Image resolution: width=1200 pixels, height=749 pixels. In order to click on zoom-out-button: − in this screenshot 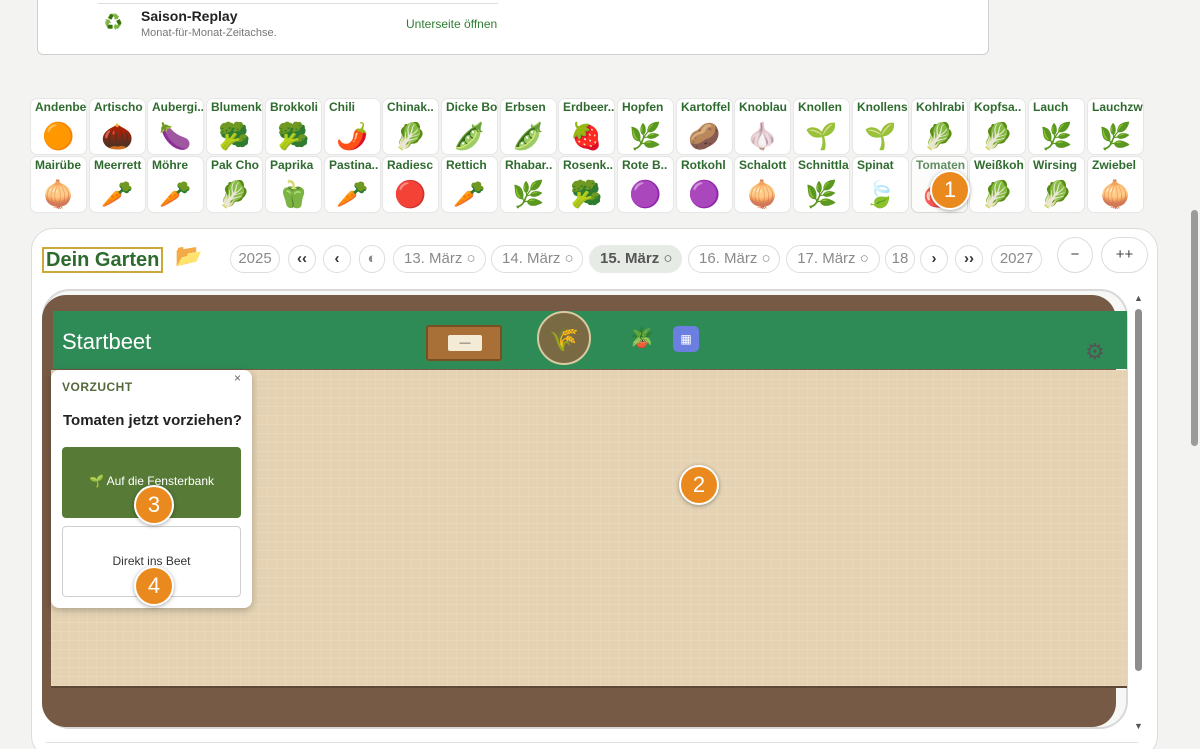, I will do `click(1075, 255)`.